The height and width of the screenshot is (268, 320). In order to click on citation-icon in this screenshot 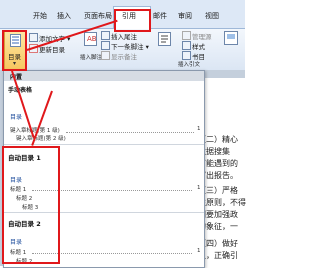, I will do `click(164, 39)`.